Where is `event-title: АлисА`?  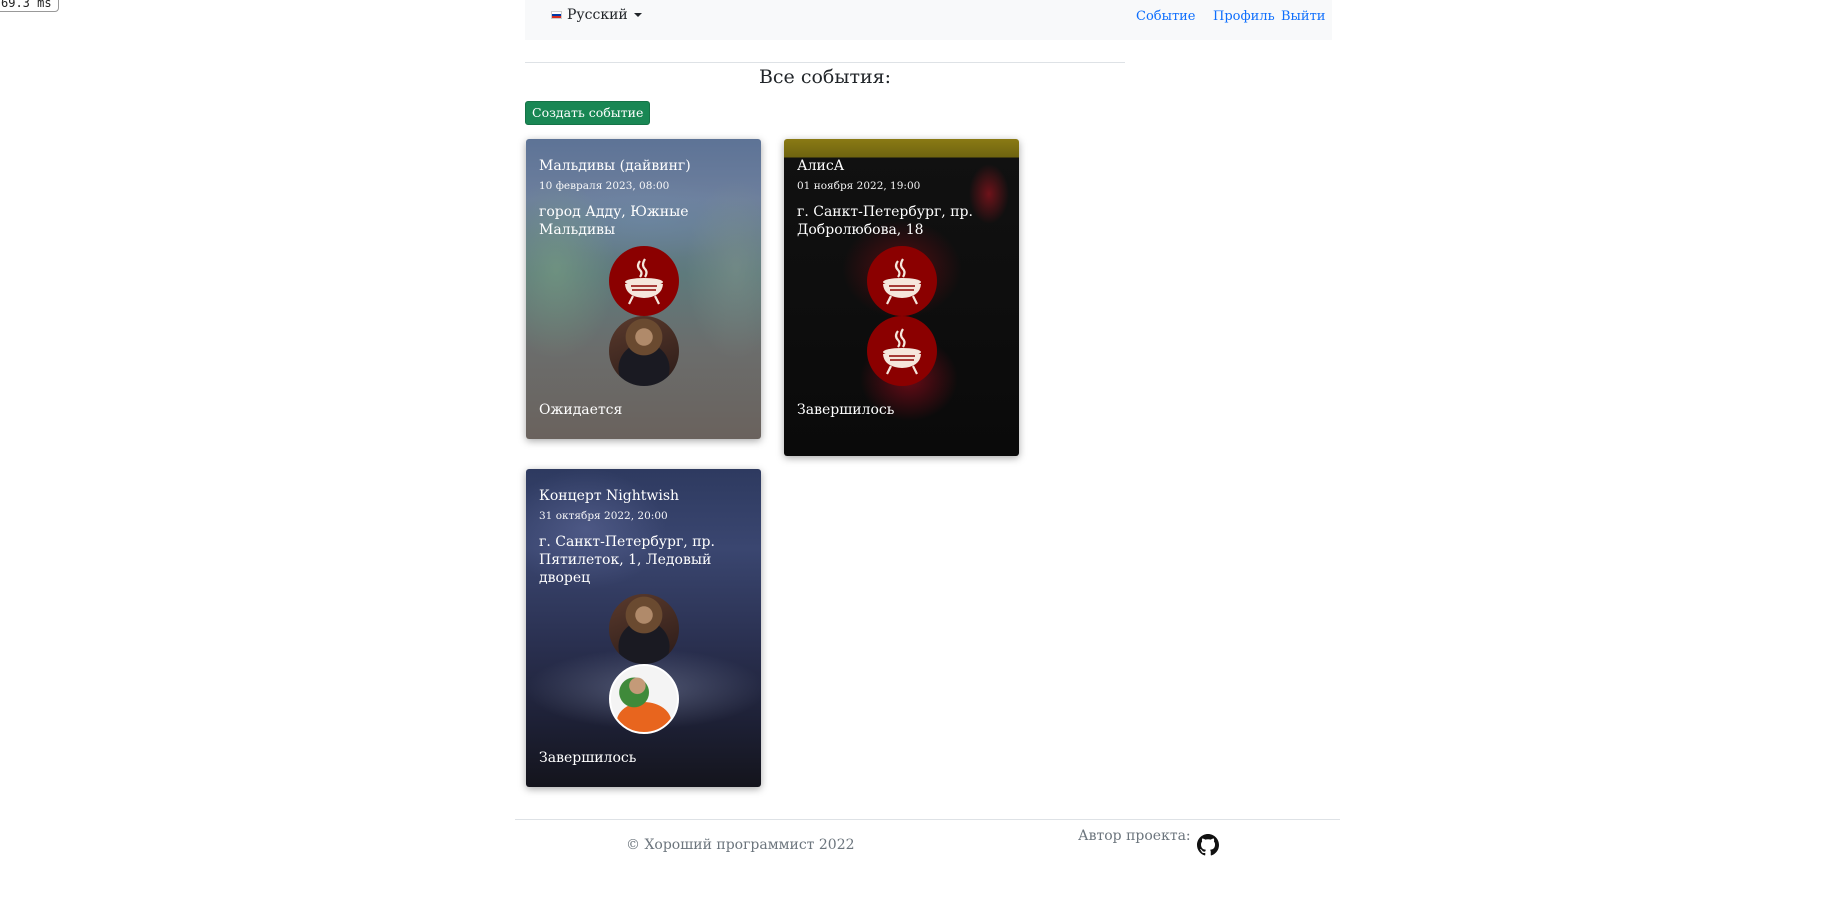 event-title: АлисА is located at coordinates (821, 166).